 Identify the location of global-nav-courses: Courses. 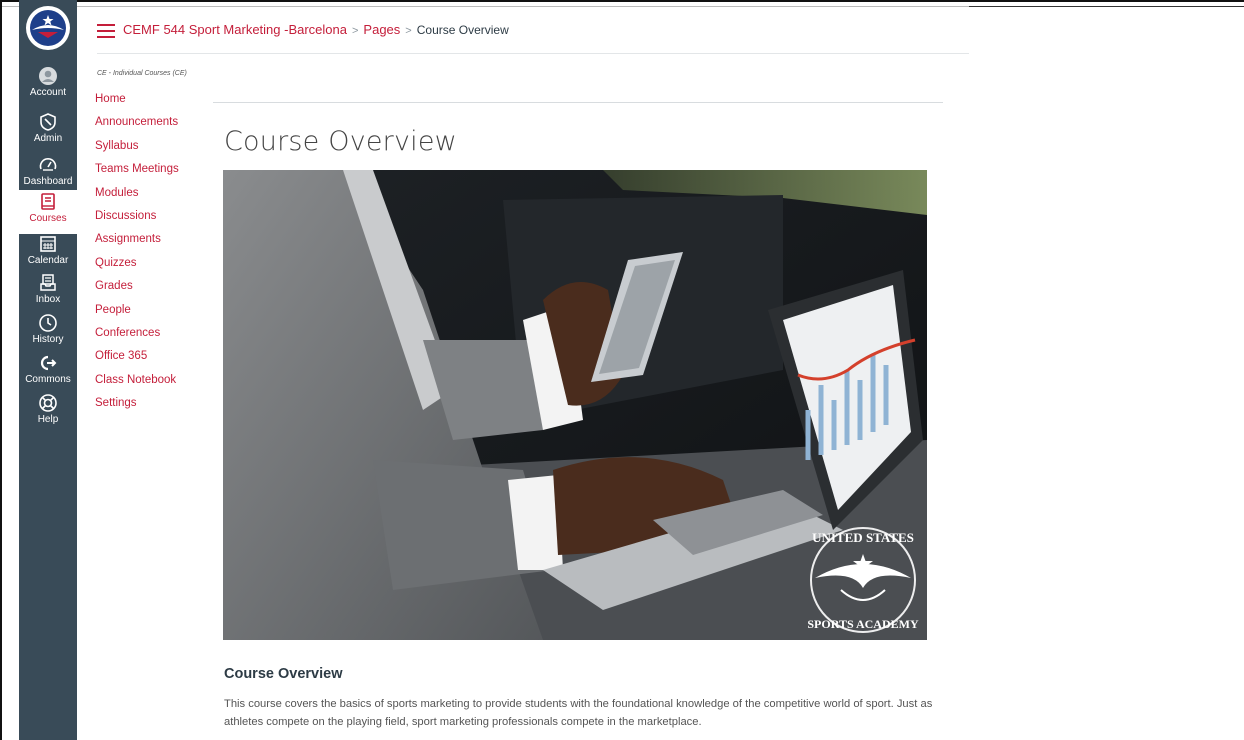
(48, 212).